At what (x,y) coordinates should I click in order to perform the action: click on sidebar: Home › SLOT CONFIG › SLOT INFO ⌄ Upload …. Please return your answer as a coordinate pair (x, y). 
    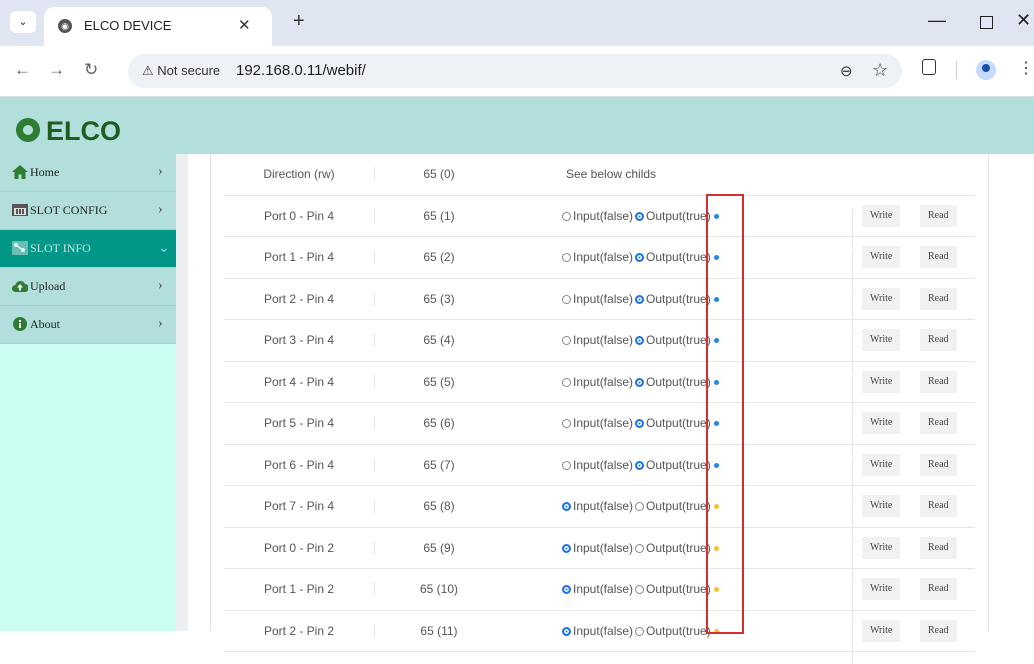
    Looking at the image, I should click on (88, 392).